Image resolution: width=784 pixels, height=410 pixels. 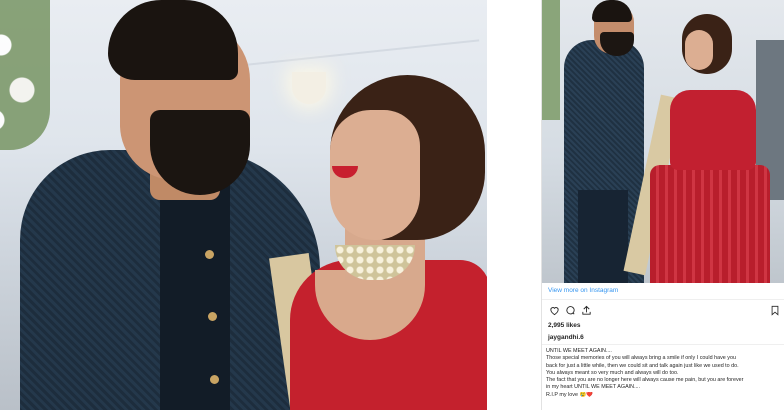 I want to click on username-link: jaygandhi.6, so click(x=566, y=337).